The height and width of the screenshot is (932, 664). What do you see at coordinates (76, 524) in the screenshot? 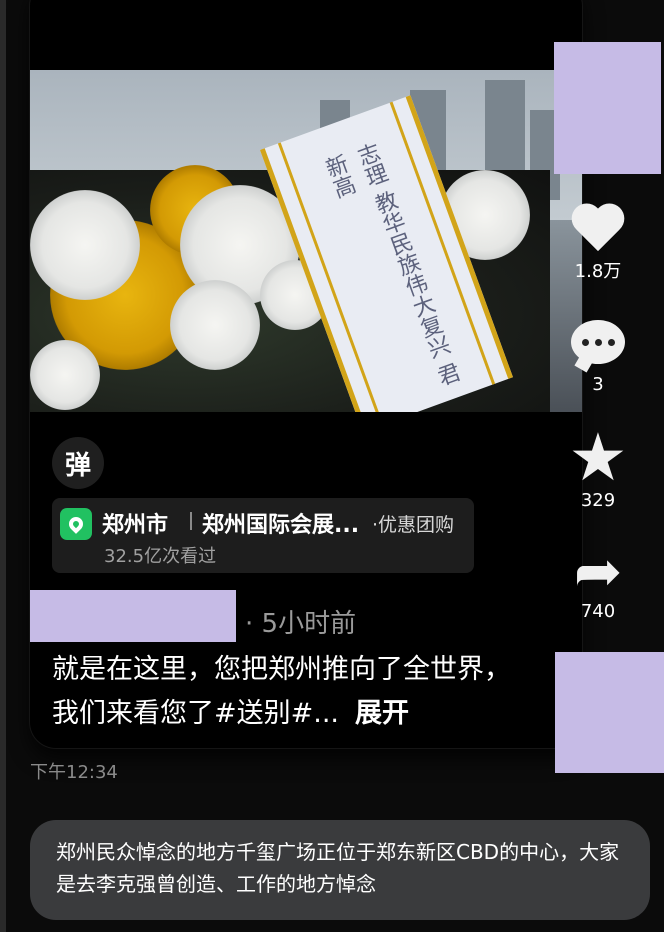
I see `location-pin-icon` at bounding box center [76, 524].